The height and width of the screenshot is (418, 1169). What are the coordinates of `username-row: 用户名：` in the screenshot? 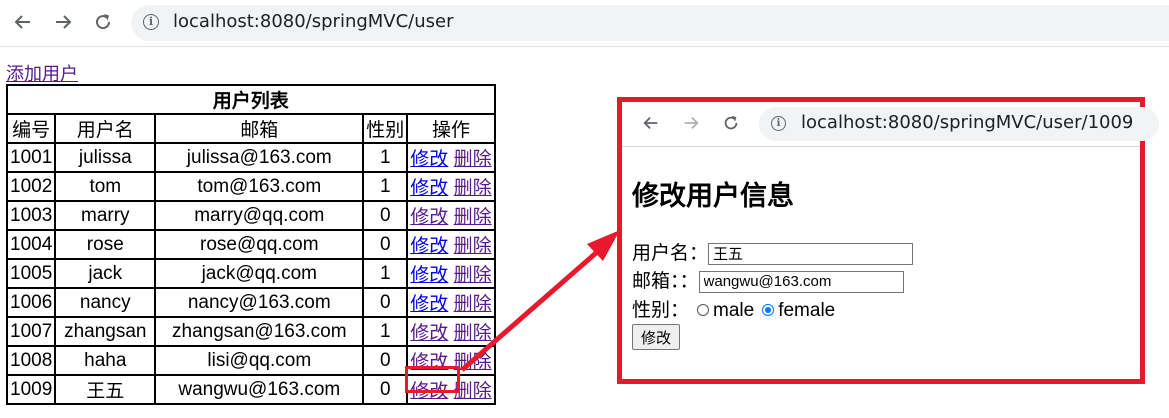 It's located at (773, 251).